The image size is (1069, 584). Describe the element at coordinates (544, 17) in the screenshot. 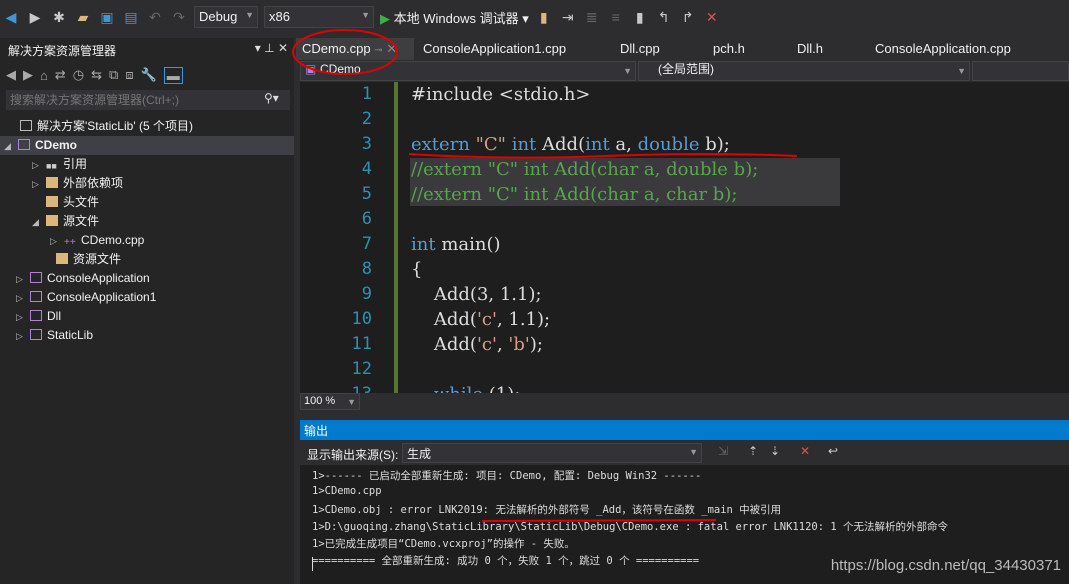

I see `find-icon: ▮` at that location.